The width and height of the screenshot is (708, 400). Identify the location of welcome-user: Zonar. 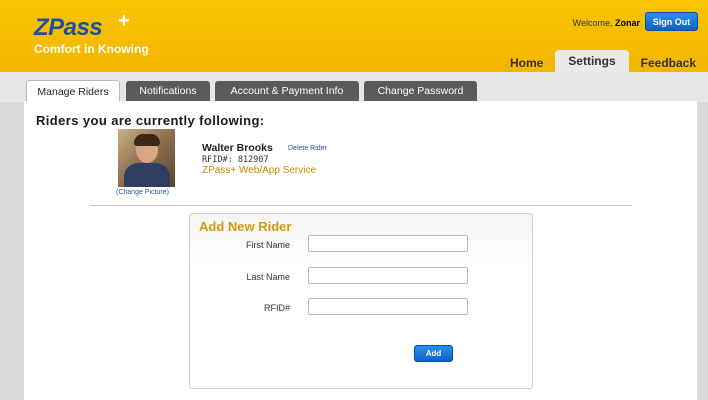
(627, 23).